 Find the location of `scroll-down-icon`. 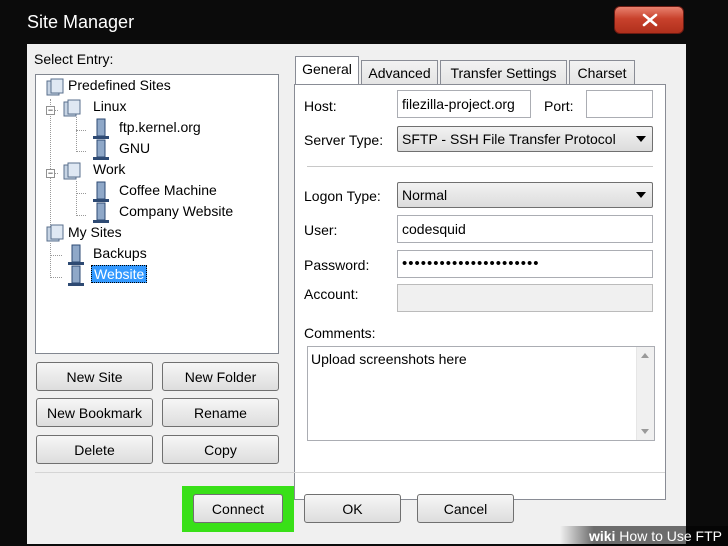

scroll-down-icon is located at coordinates (645, 431).